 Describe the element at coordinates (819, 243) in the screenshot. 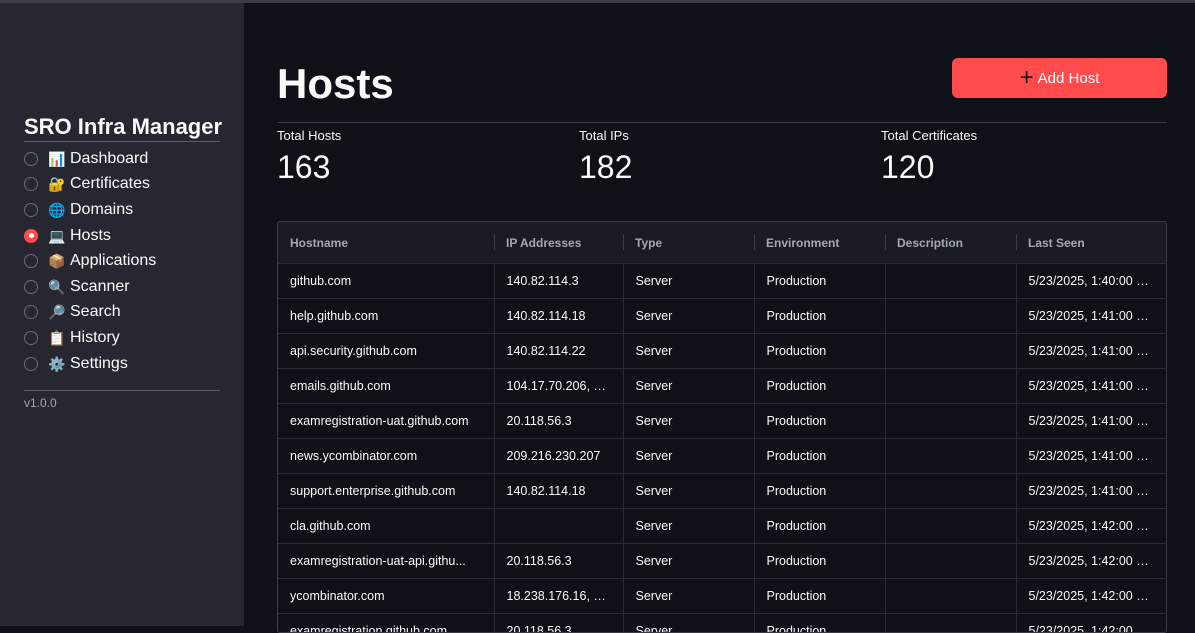

I see `column-header-environment: Environment` at that location.